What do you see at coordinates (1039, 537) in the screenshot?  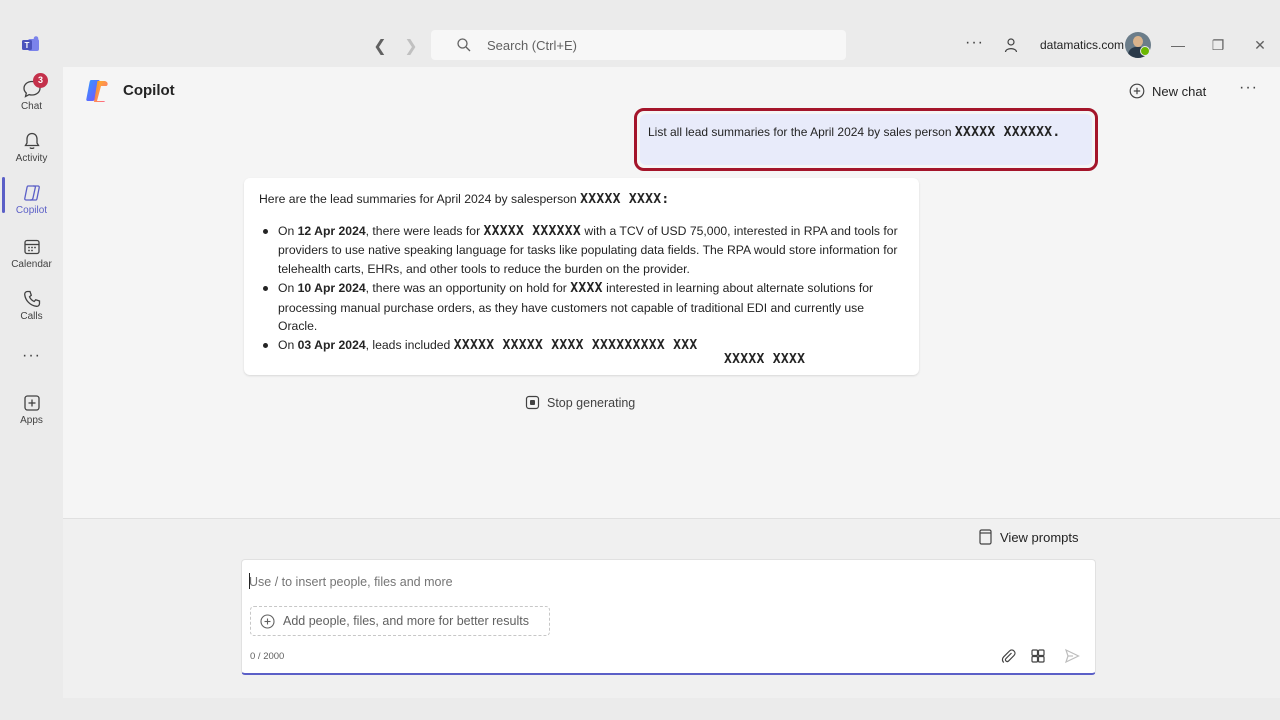 I see `view-prompts-label: View prompts` at bounding box center [1039, 537].